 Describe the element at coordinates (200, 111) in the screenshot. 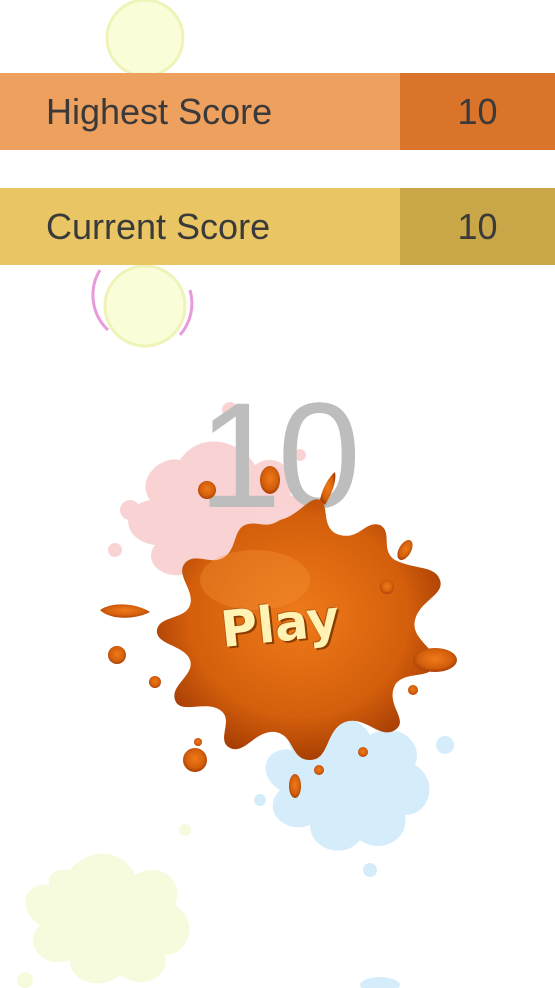

I see `highest-score-label: Highest Score` at that location.